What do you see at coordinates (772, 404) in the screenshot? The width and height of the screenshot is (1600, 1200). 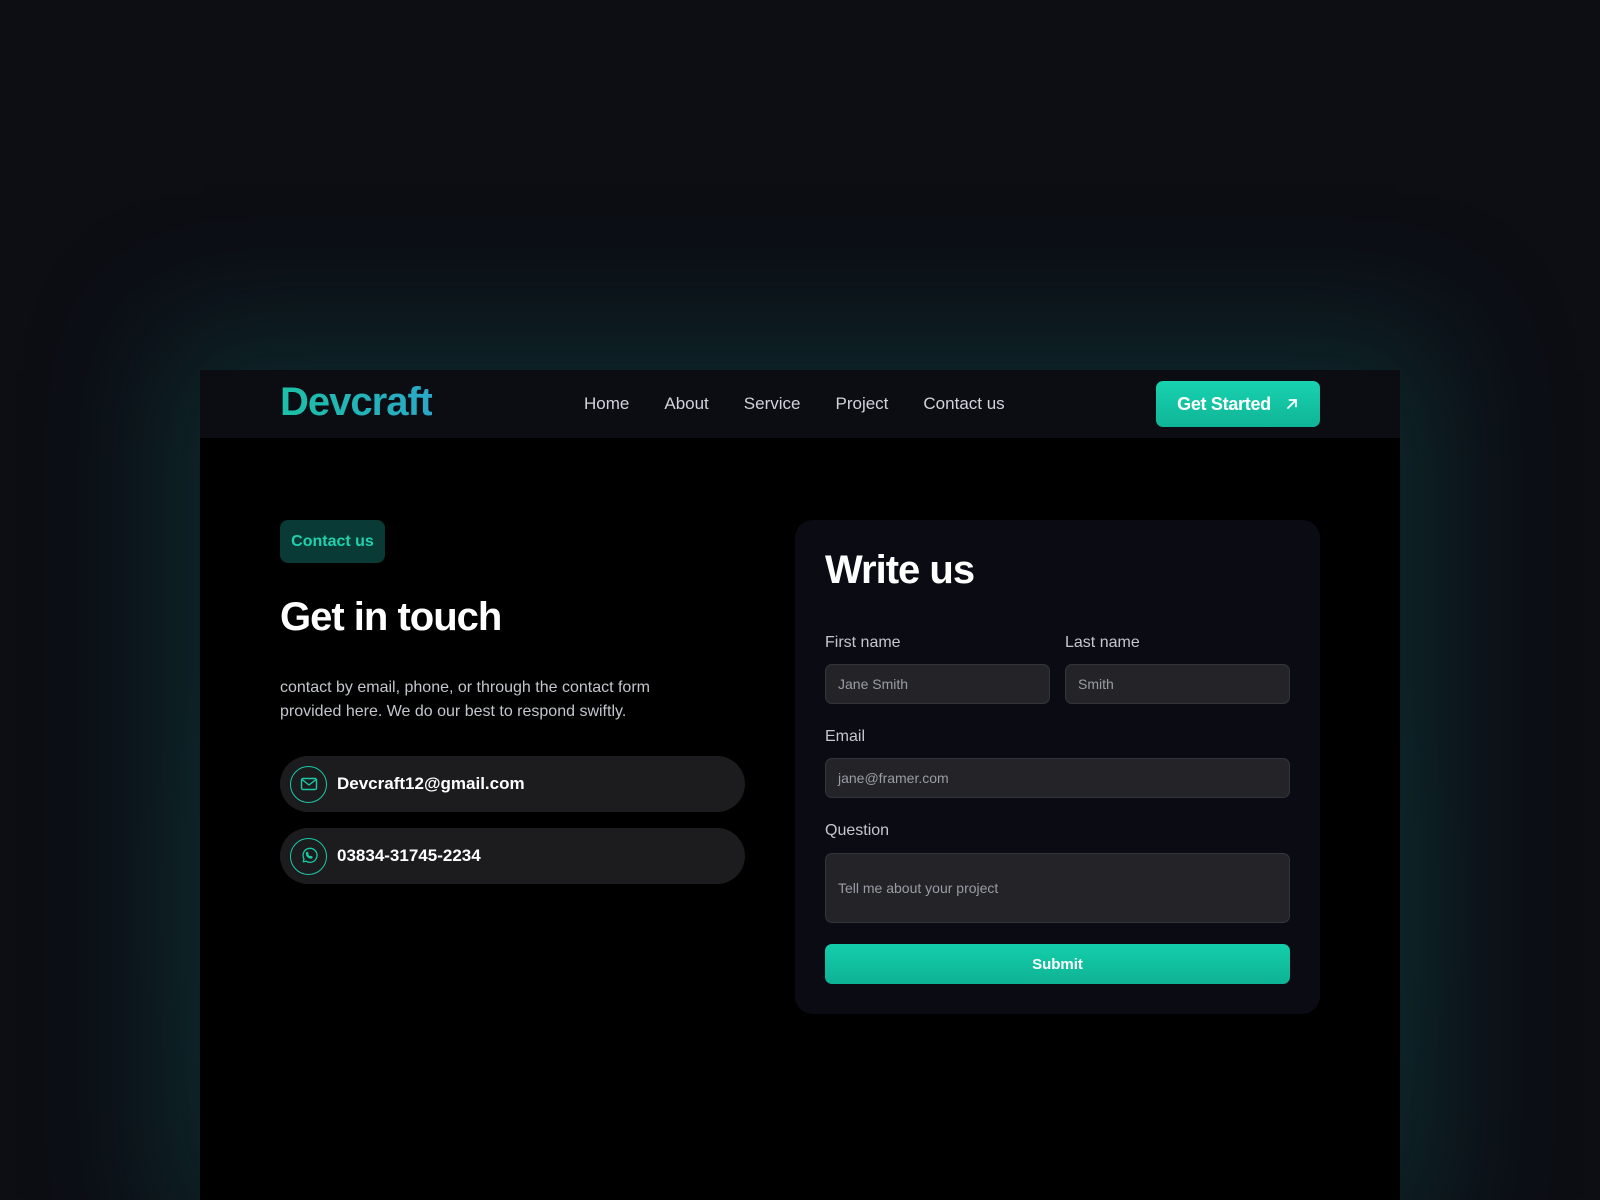 I see `nav-link-service: Service` at bounding box center [772, 404].